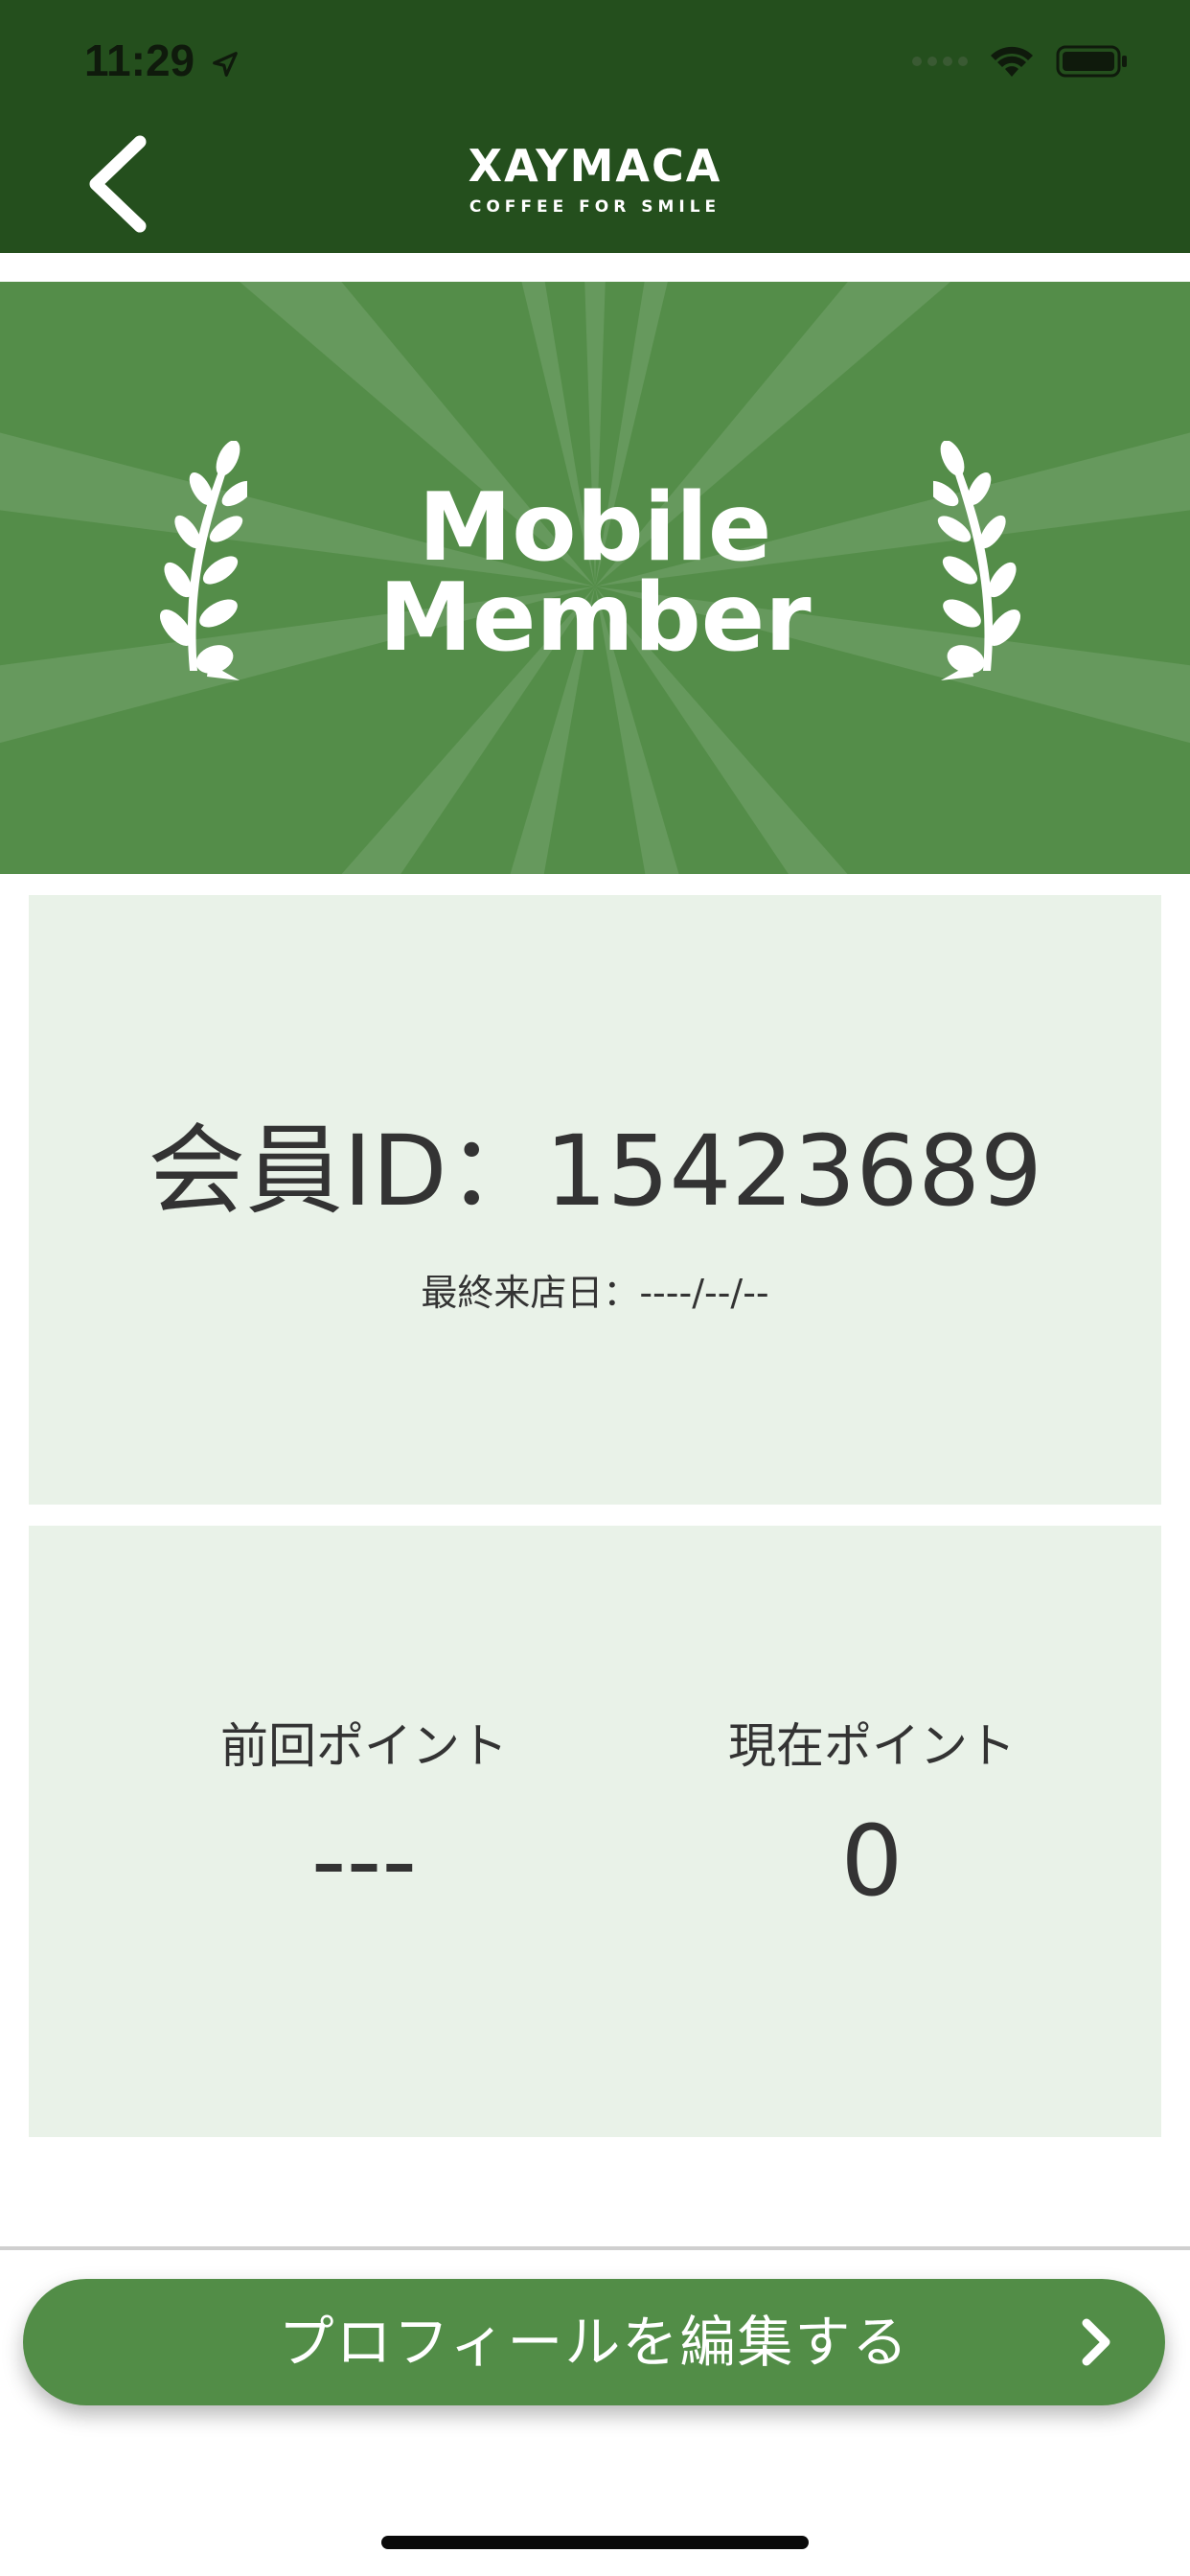 The height and width of the screenshot is (2576, 1190). I want to click on brand-name: XAYMACA, so click(595, 166).